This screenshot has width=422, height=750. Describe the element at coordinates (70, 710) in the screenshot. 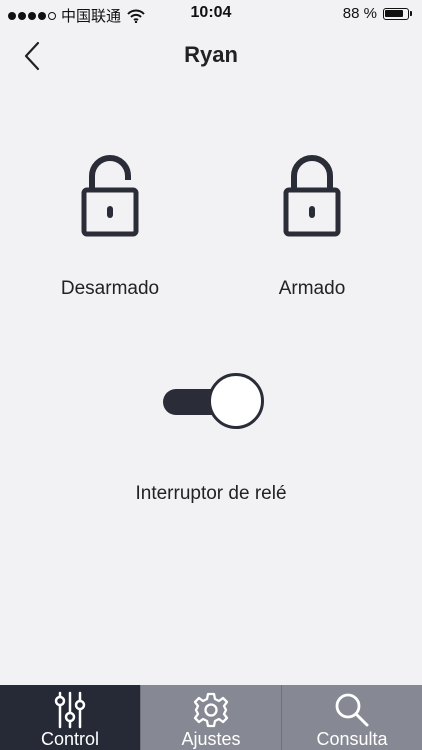

I see `sliders-icon` at that location.